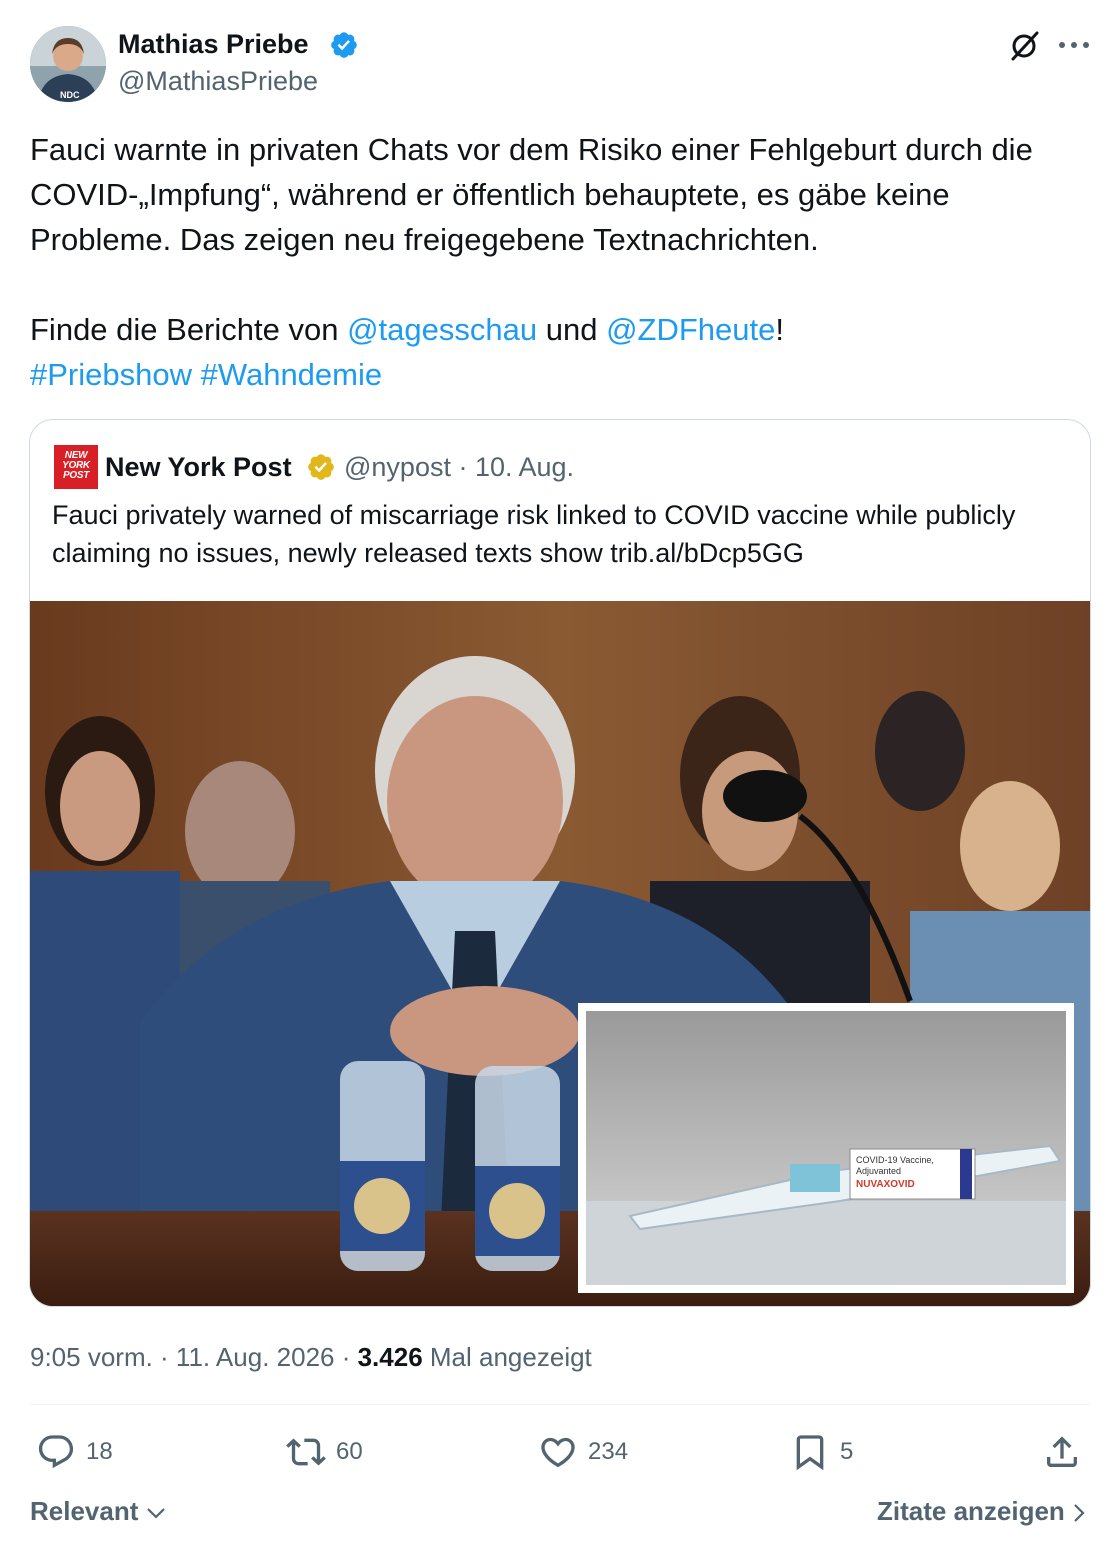  Describe the element at coordinates (56, 1452) in the screenshot. I see `reply-icon` at that location.